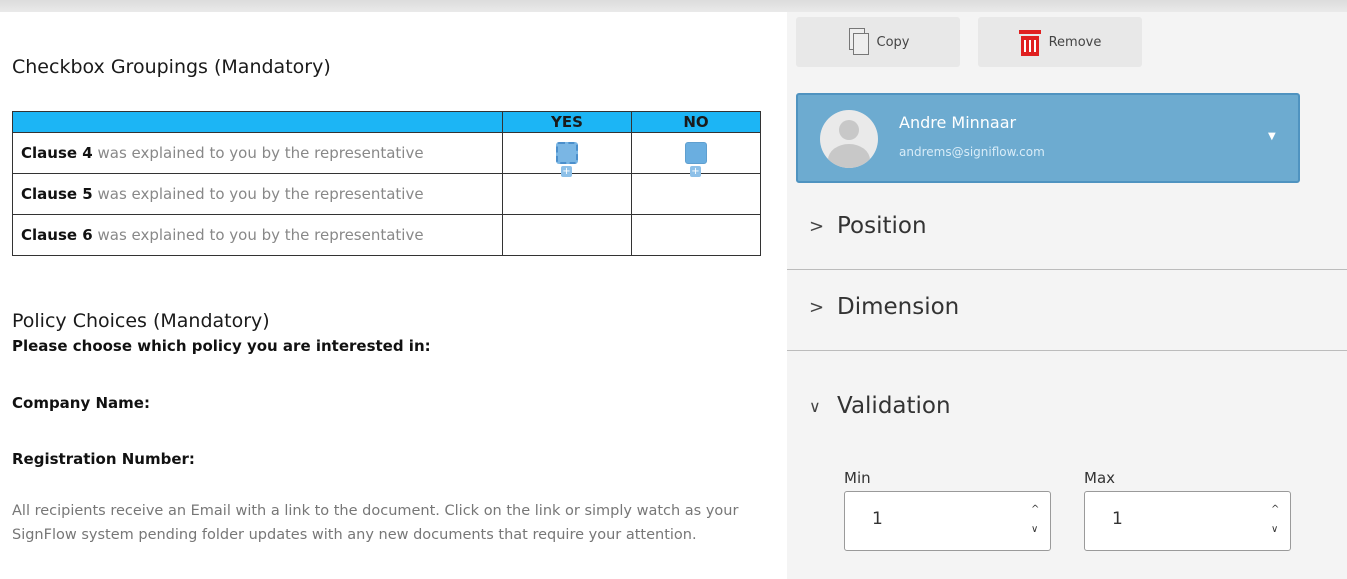 The image size is (1347, 579). What do you see at coordinates (567, 122) in the screenshot?
I see `table-header-yes: YES` at bounding box center [567, 122].